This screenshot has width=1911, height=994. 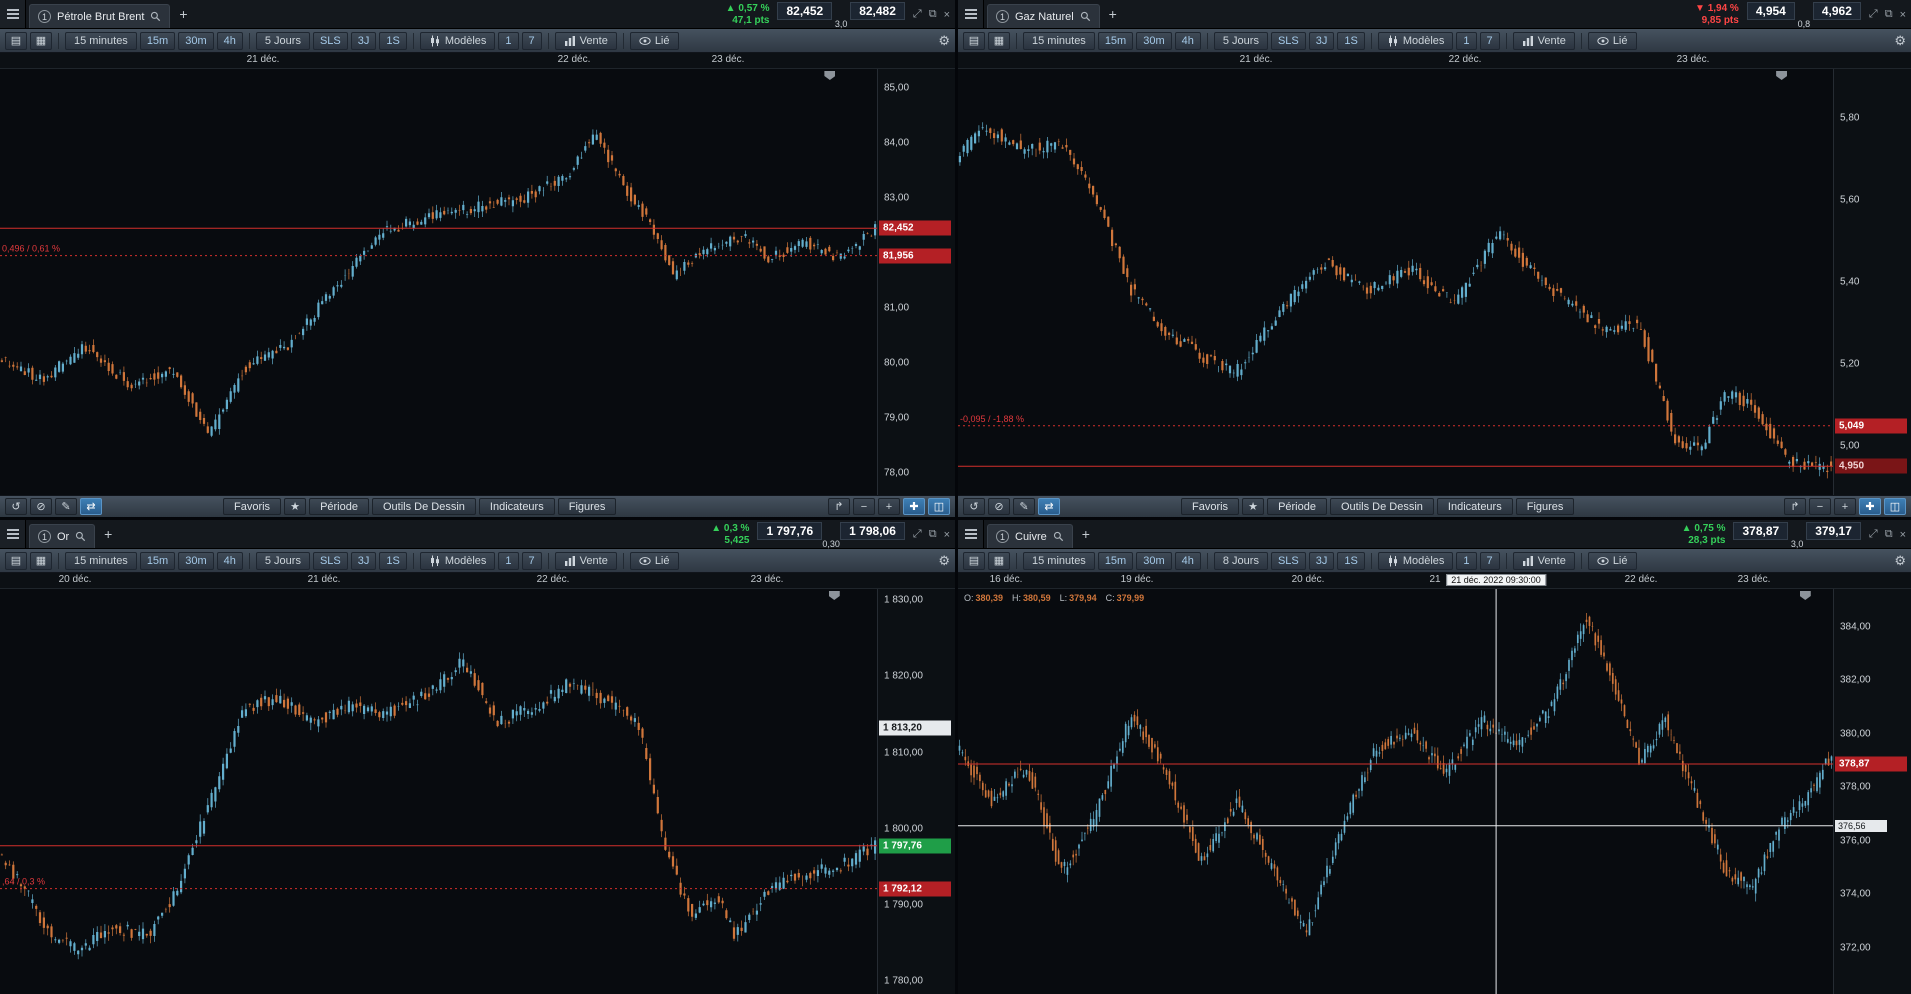 I want to click on period-button: Période, so click(x=339, y=506).